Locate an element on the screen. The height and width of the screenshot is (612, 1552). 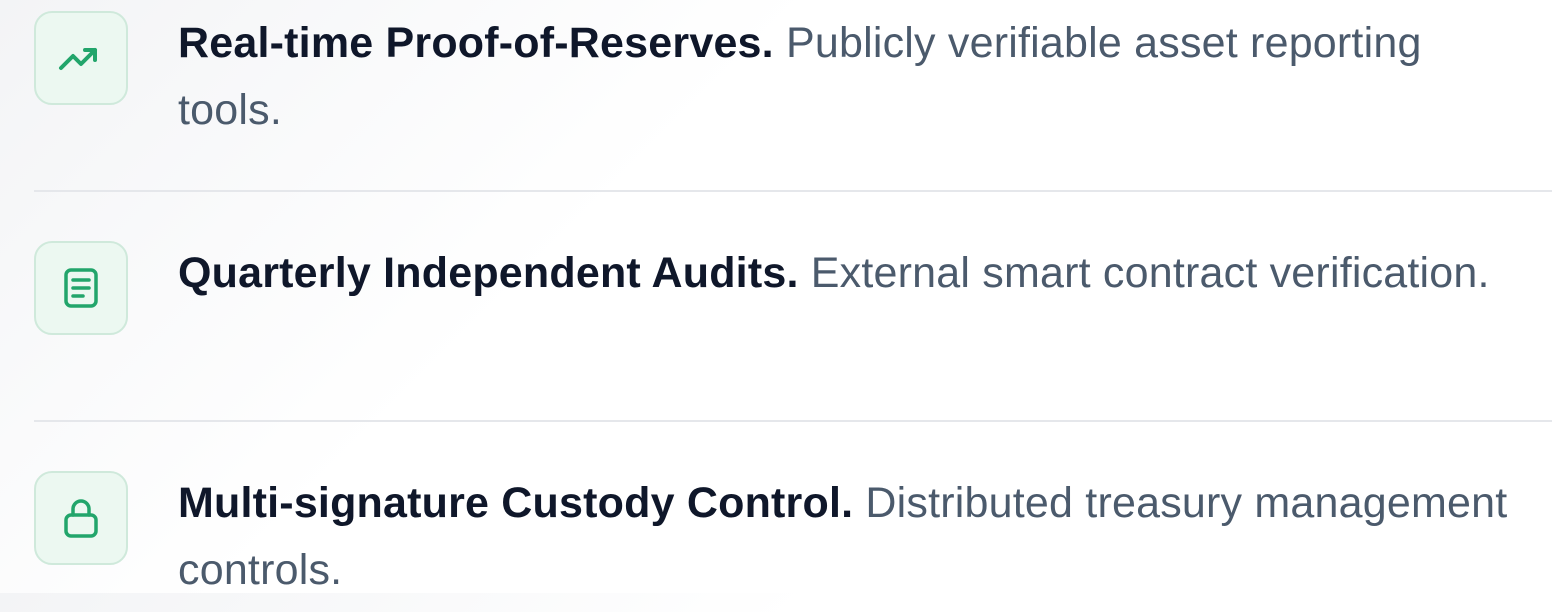
feature-title: Real-time Proof-of-Reserves. is located at coordinates (476, 43).